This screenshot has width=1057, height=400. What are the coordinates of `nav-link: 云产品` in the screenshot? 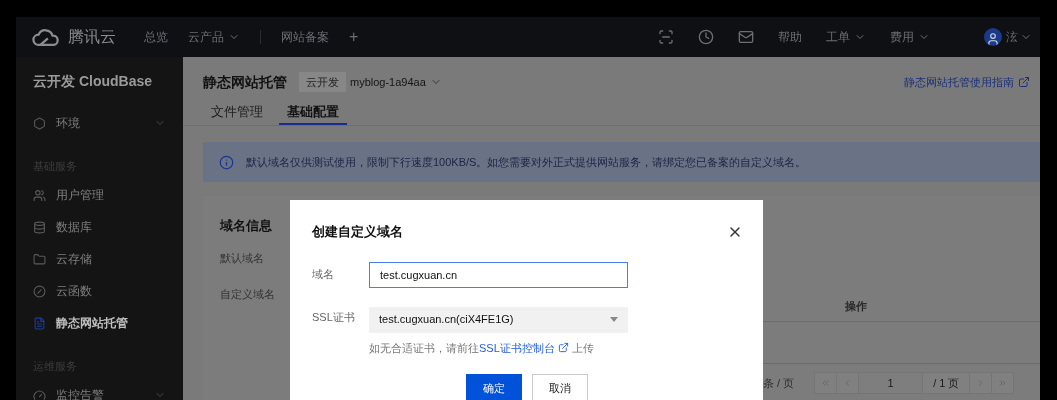 It's located at (214, 37).